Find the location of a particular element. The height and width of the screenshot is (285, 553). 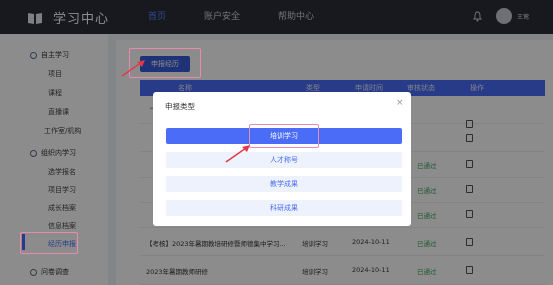

option-teaching-result: 教学成果 is located at coordinates (284, 184).